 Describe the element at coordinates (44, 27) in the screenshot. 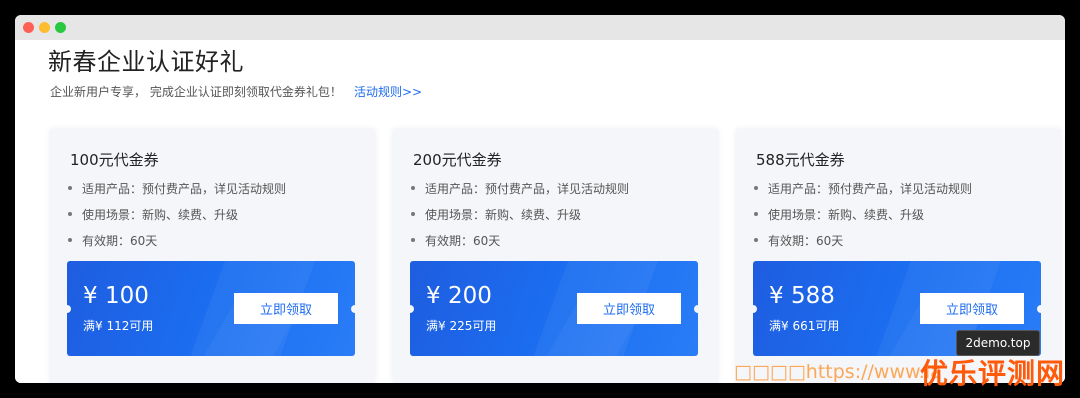

I see `minimize-window-button` at that location.